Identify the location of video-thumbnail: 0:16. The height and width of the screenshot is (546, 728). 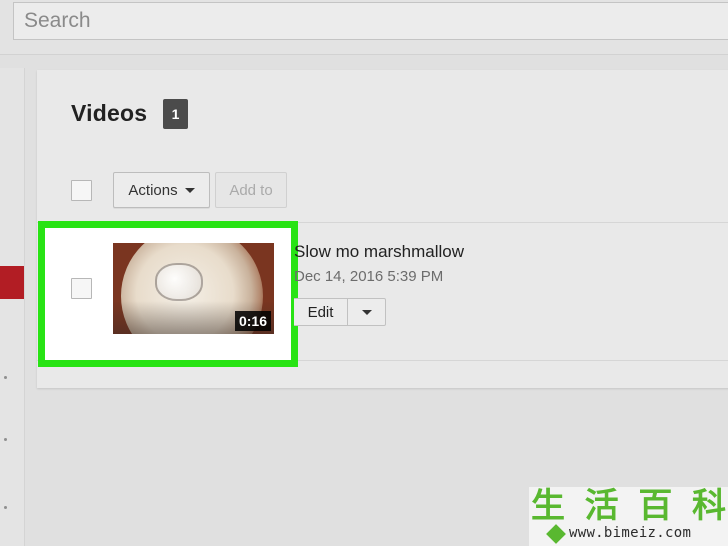
(193, 288).